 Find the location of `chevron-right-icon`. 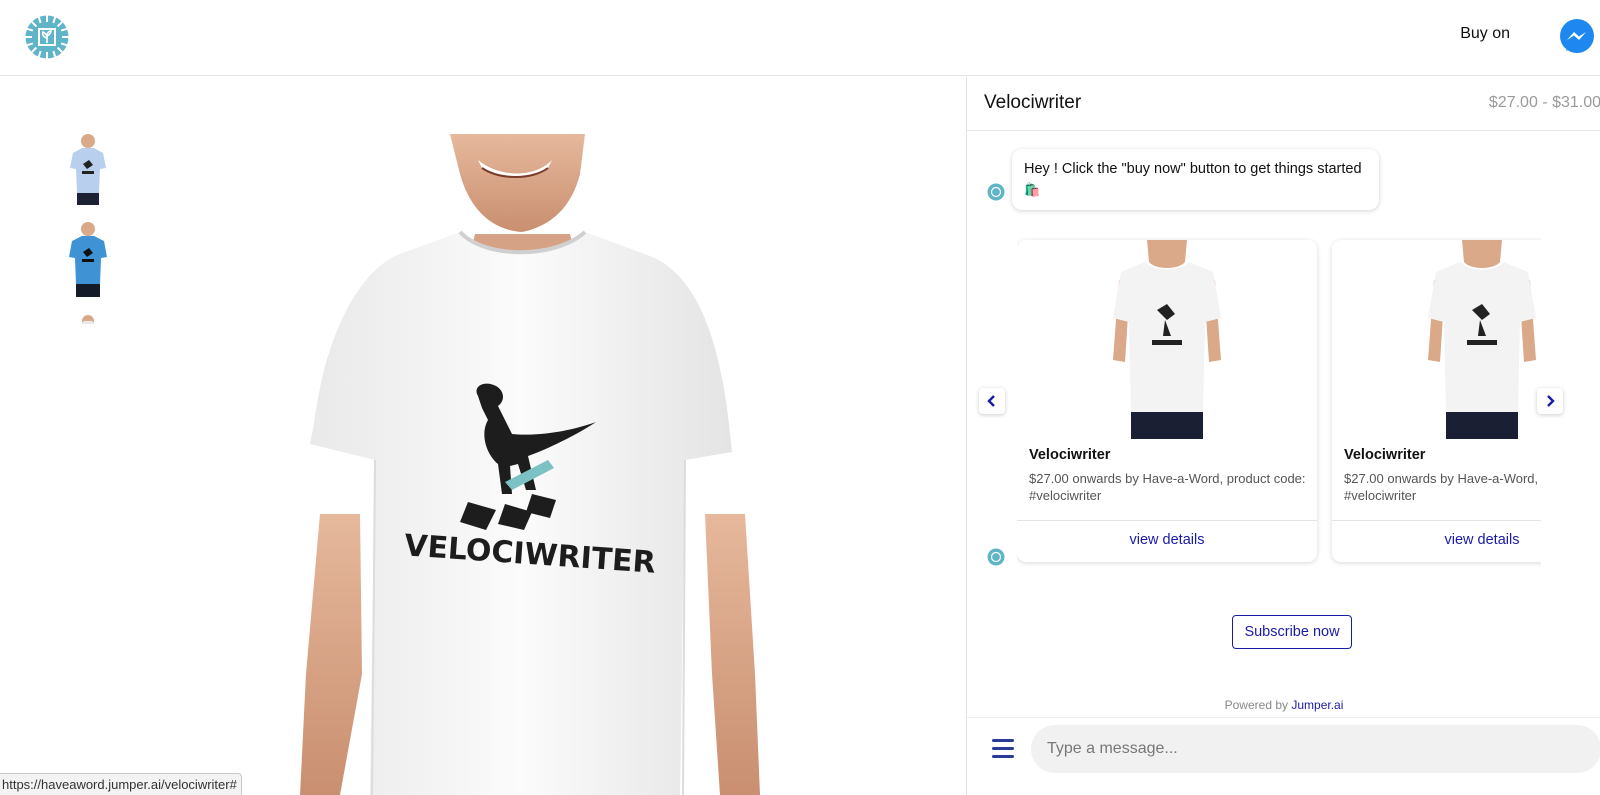

chevron-right-icon is located at coordinates (1551, 401).